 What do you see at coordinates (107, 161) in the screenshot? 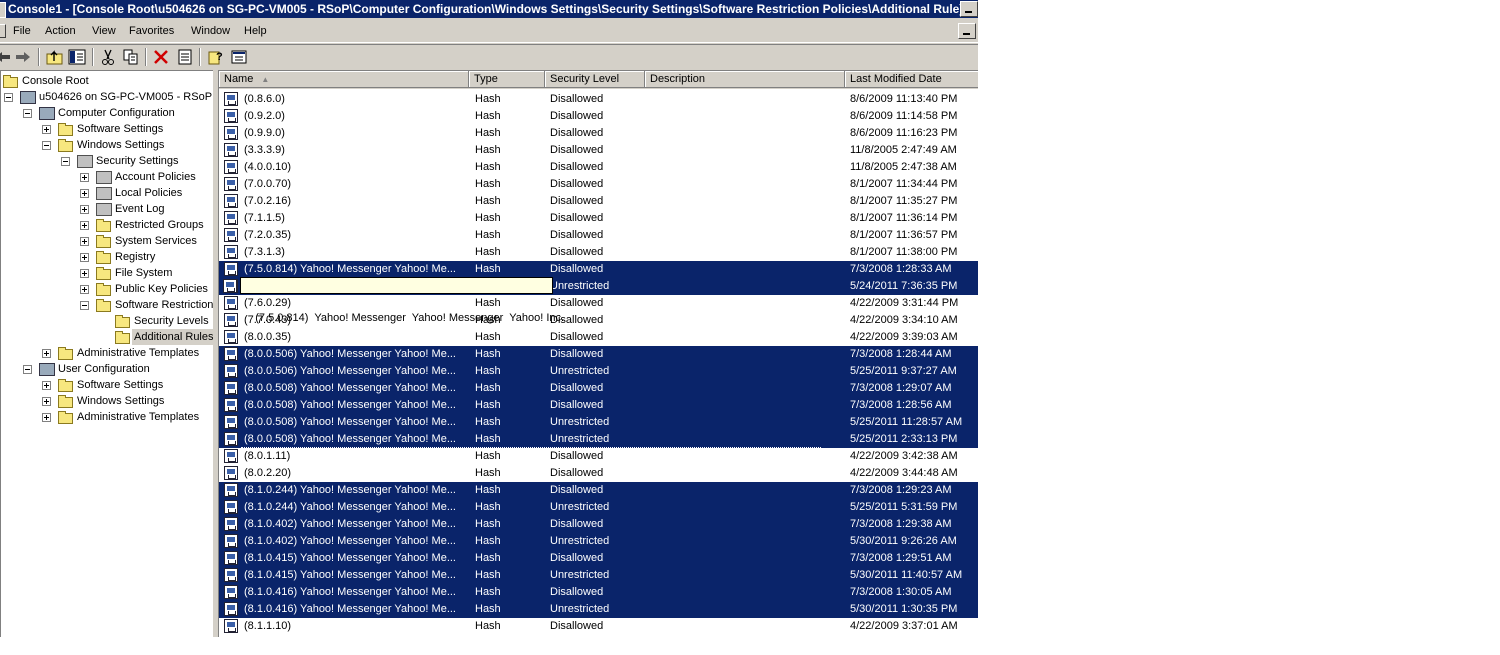
I see `tree-node: Security Settings` at bounding box center [107, 161].